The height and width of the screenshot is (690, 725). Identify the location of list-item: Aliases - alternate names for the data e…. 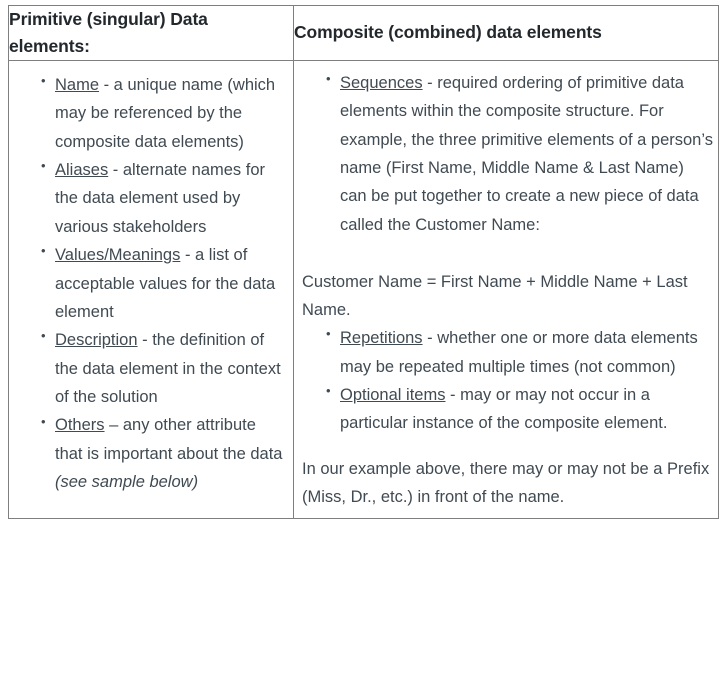
(164, 198).